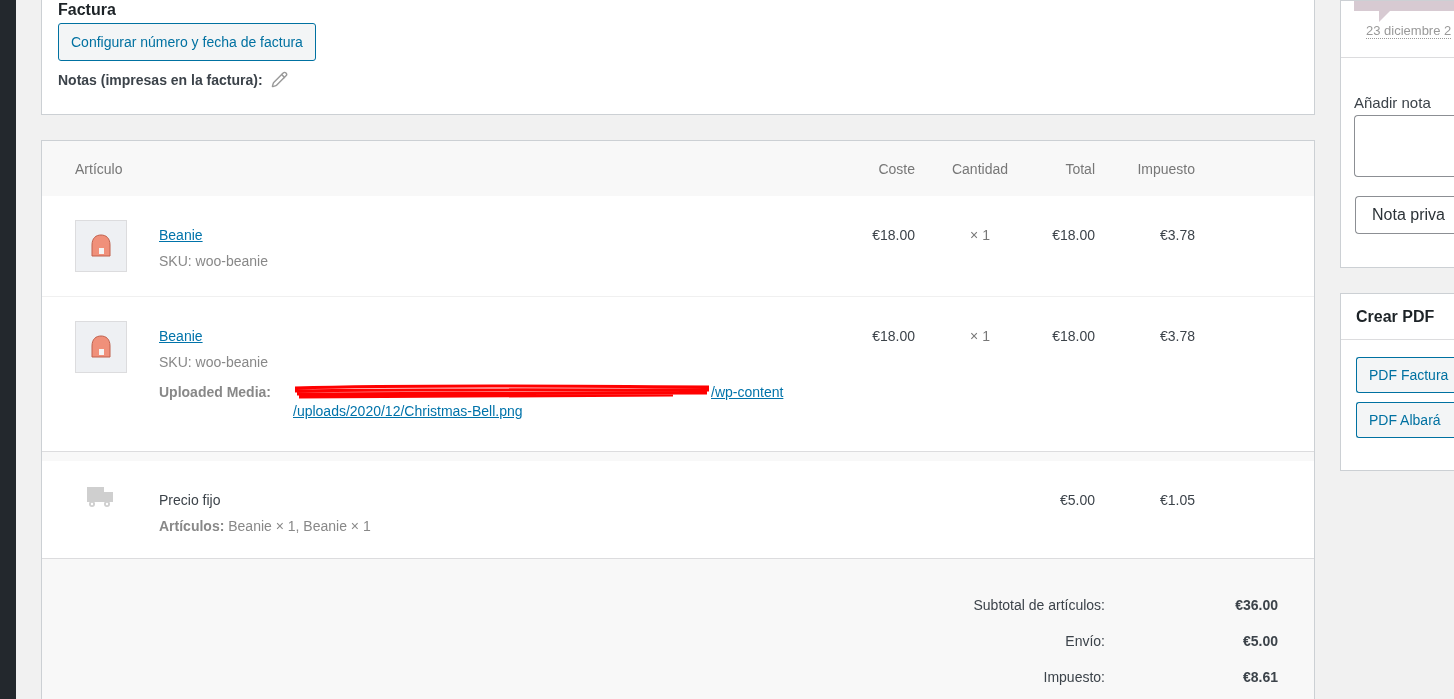 This screenshot has width=1454, height=699. Describe the element at coordinates (100, 497) in the screenshot. I see `truck-icon` at that location.